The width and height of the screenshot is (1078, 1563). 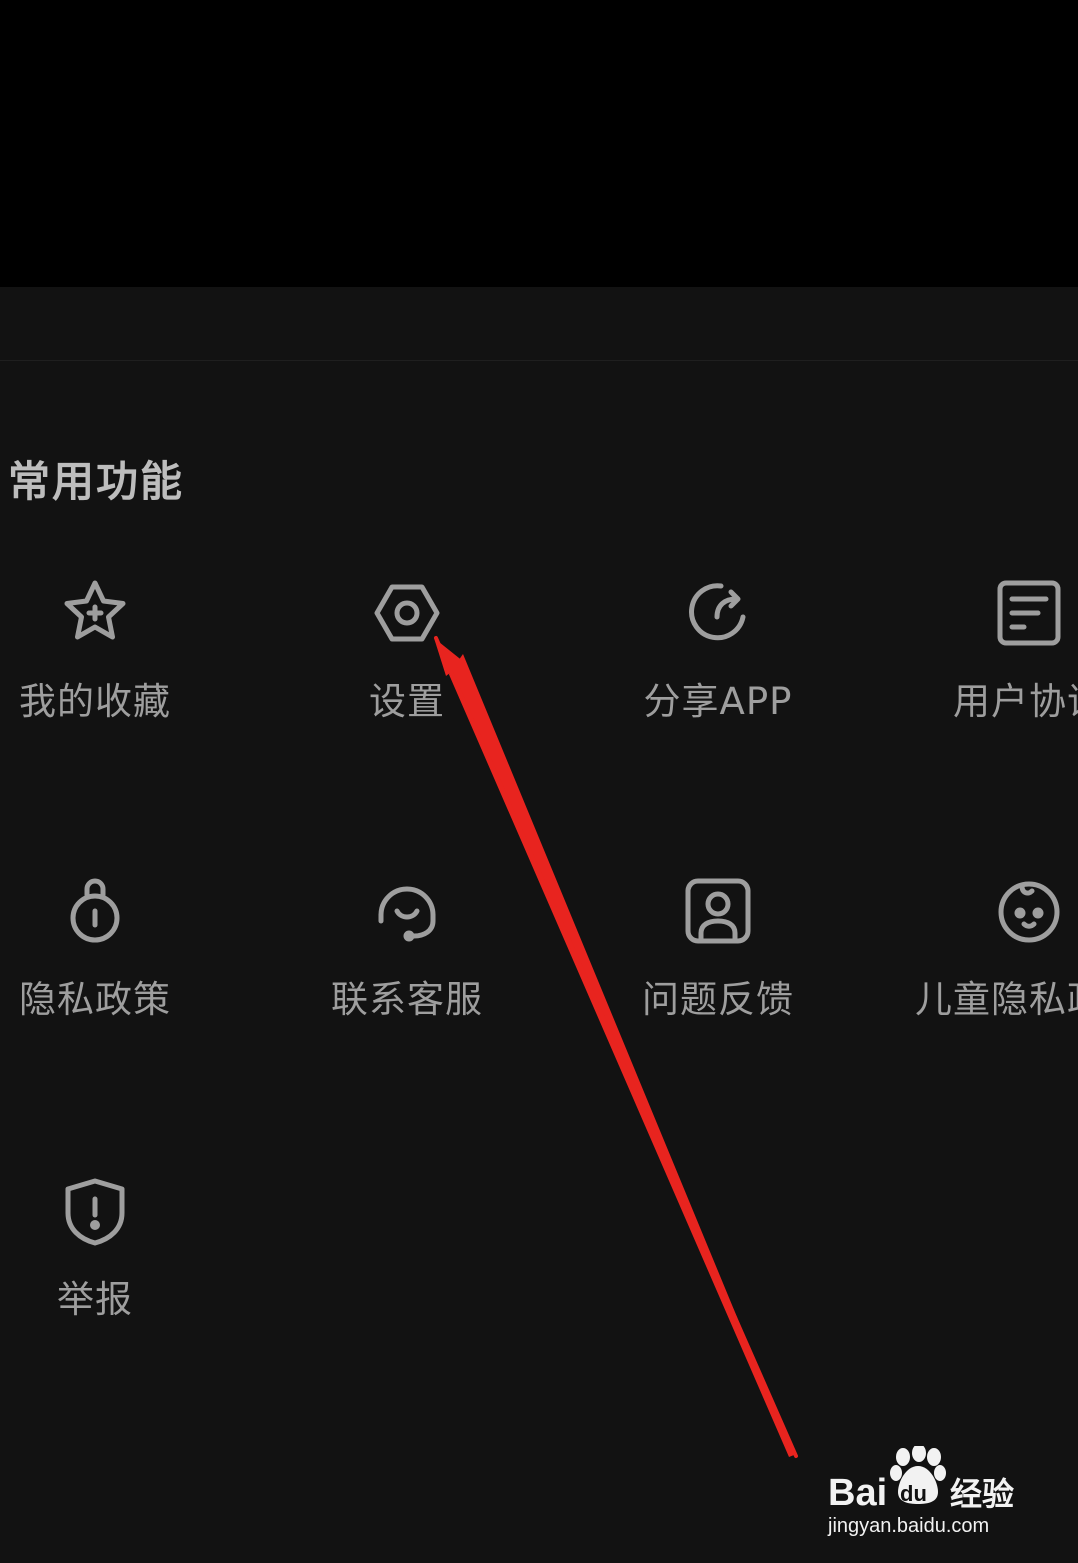 I want to click on document-icon, so click(x=1029, y=614).